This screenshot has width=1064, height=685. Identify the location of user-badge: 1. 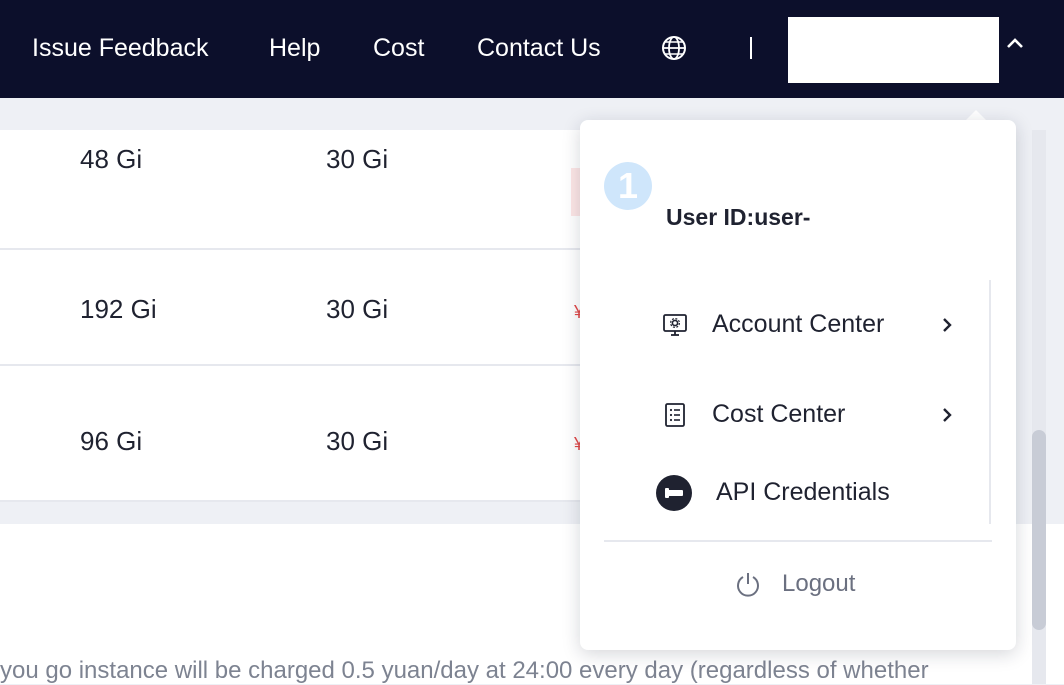
(628, 186).